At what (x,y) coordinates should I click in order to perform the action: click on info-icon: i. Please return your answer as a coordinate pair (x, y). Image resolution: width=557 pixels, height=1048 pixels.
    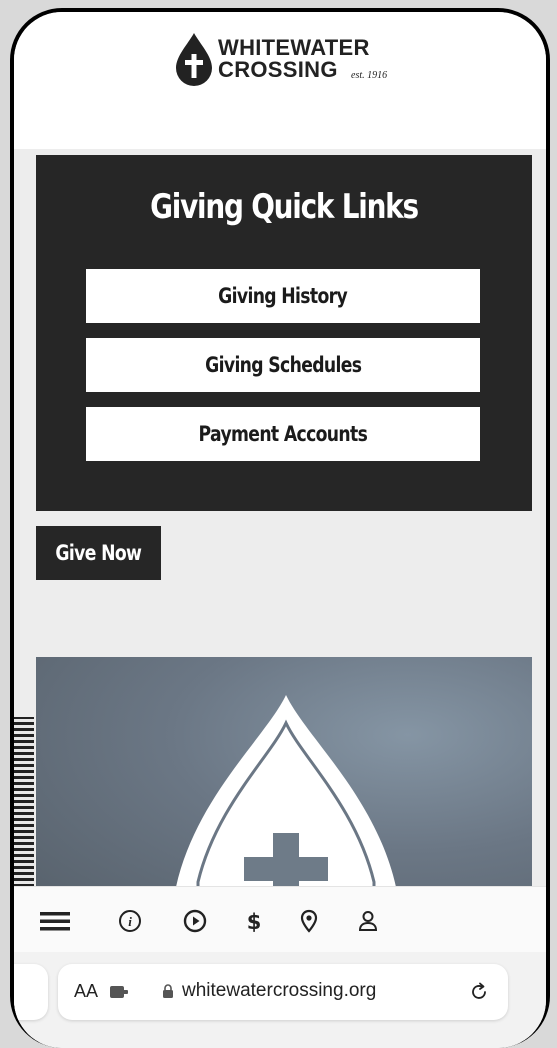
    Looking at the image, I should click on (130, 921).